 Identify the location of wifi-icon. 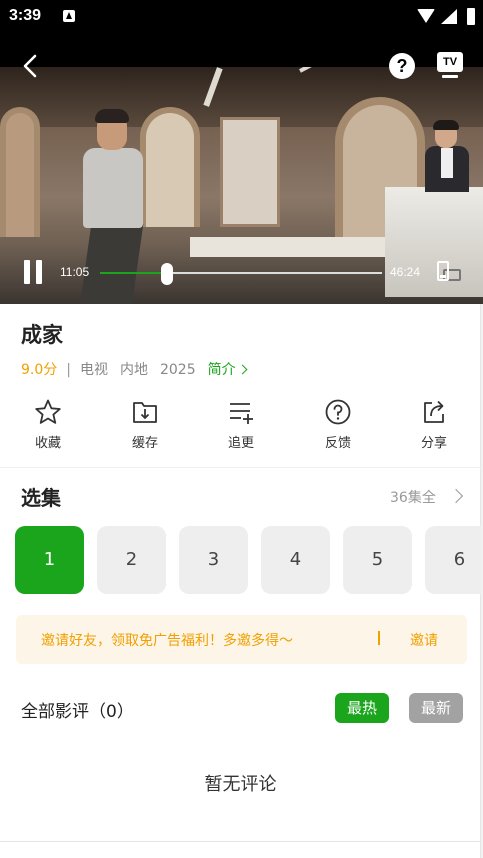
(426, 16).